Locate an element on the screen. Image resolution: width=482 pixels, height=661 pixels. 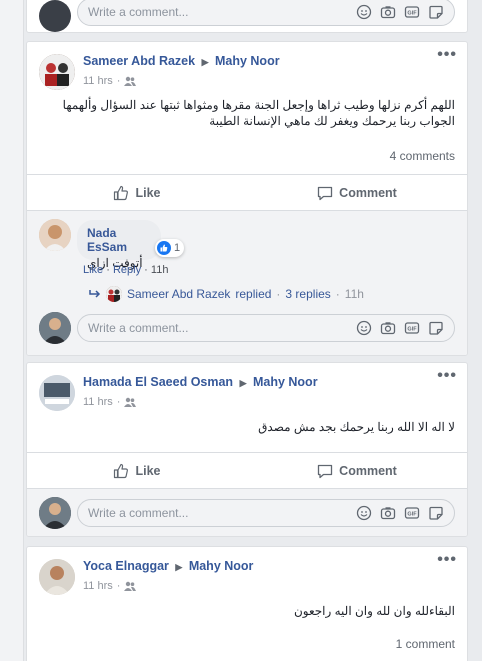
replier-name: Sameer Abd Razek is located at coordinates (179, 294).